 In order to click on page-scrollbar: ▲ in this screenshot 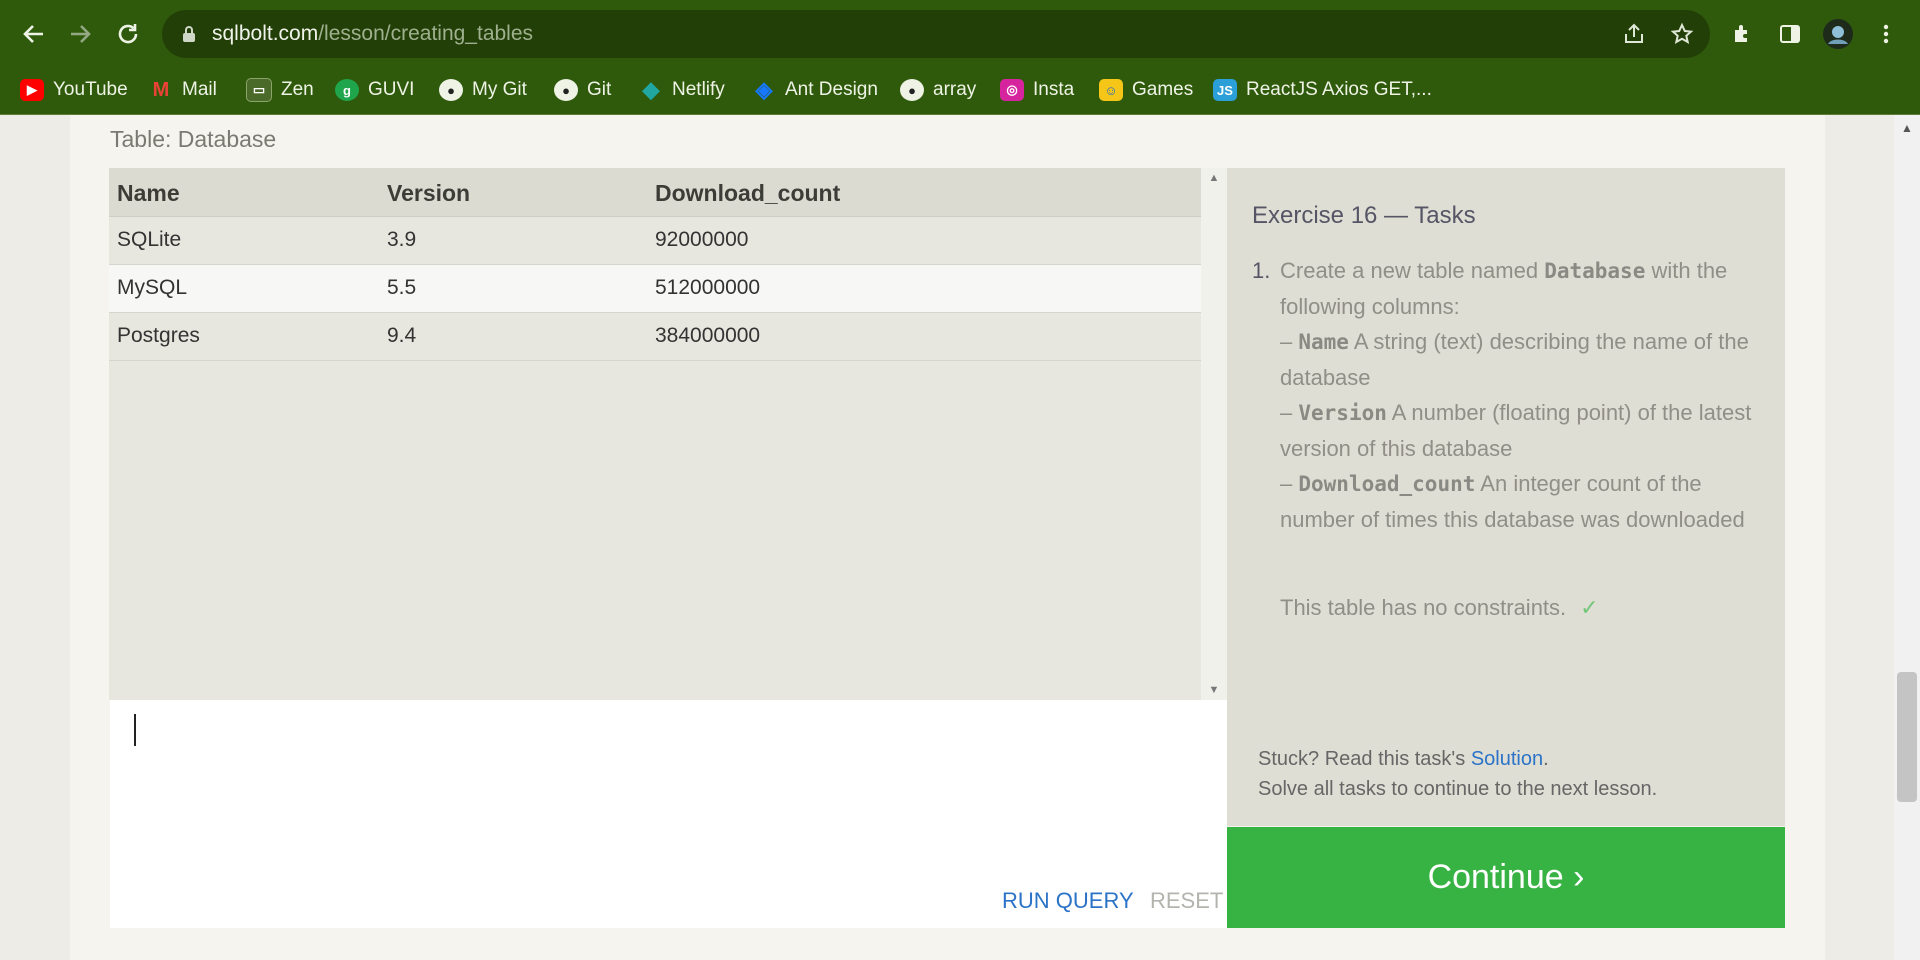, I will do `click(1907, 537)`.